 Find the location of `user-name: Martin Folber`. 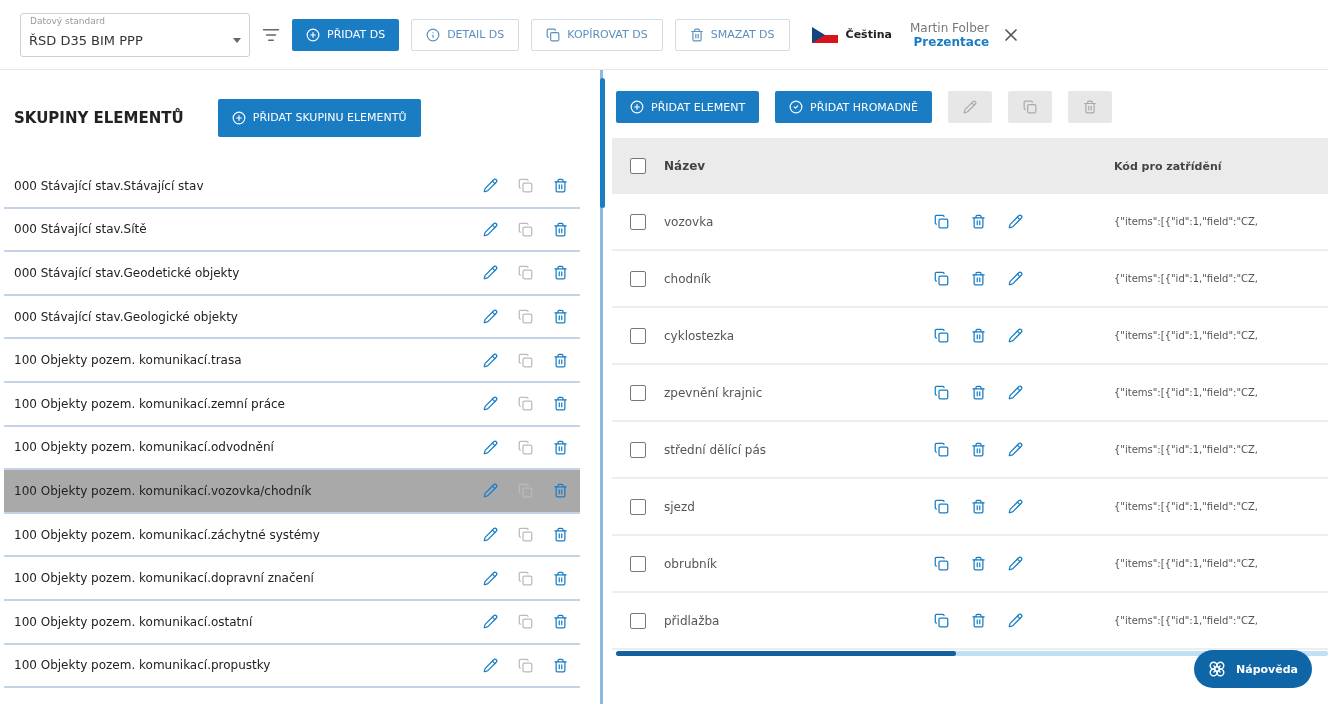

user-name: Martin Folber is located at coordinates (949, 27).